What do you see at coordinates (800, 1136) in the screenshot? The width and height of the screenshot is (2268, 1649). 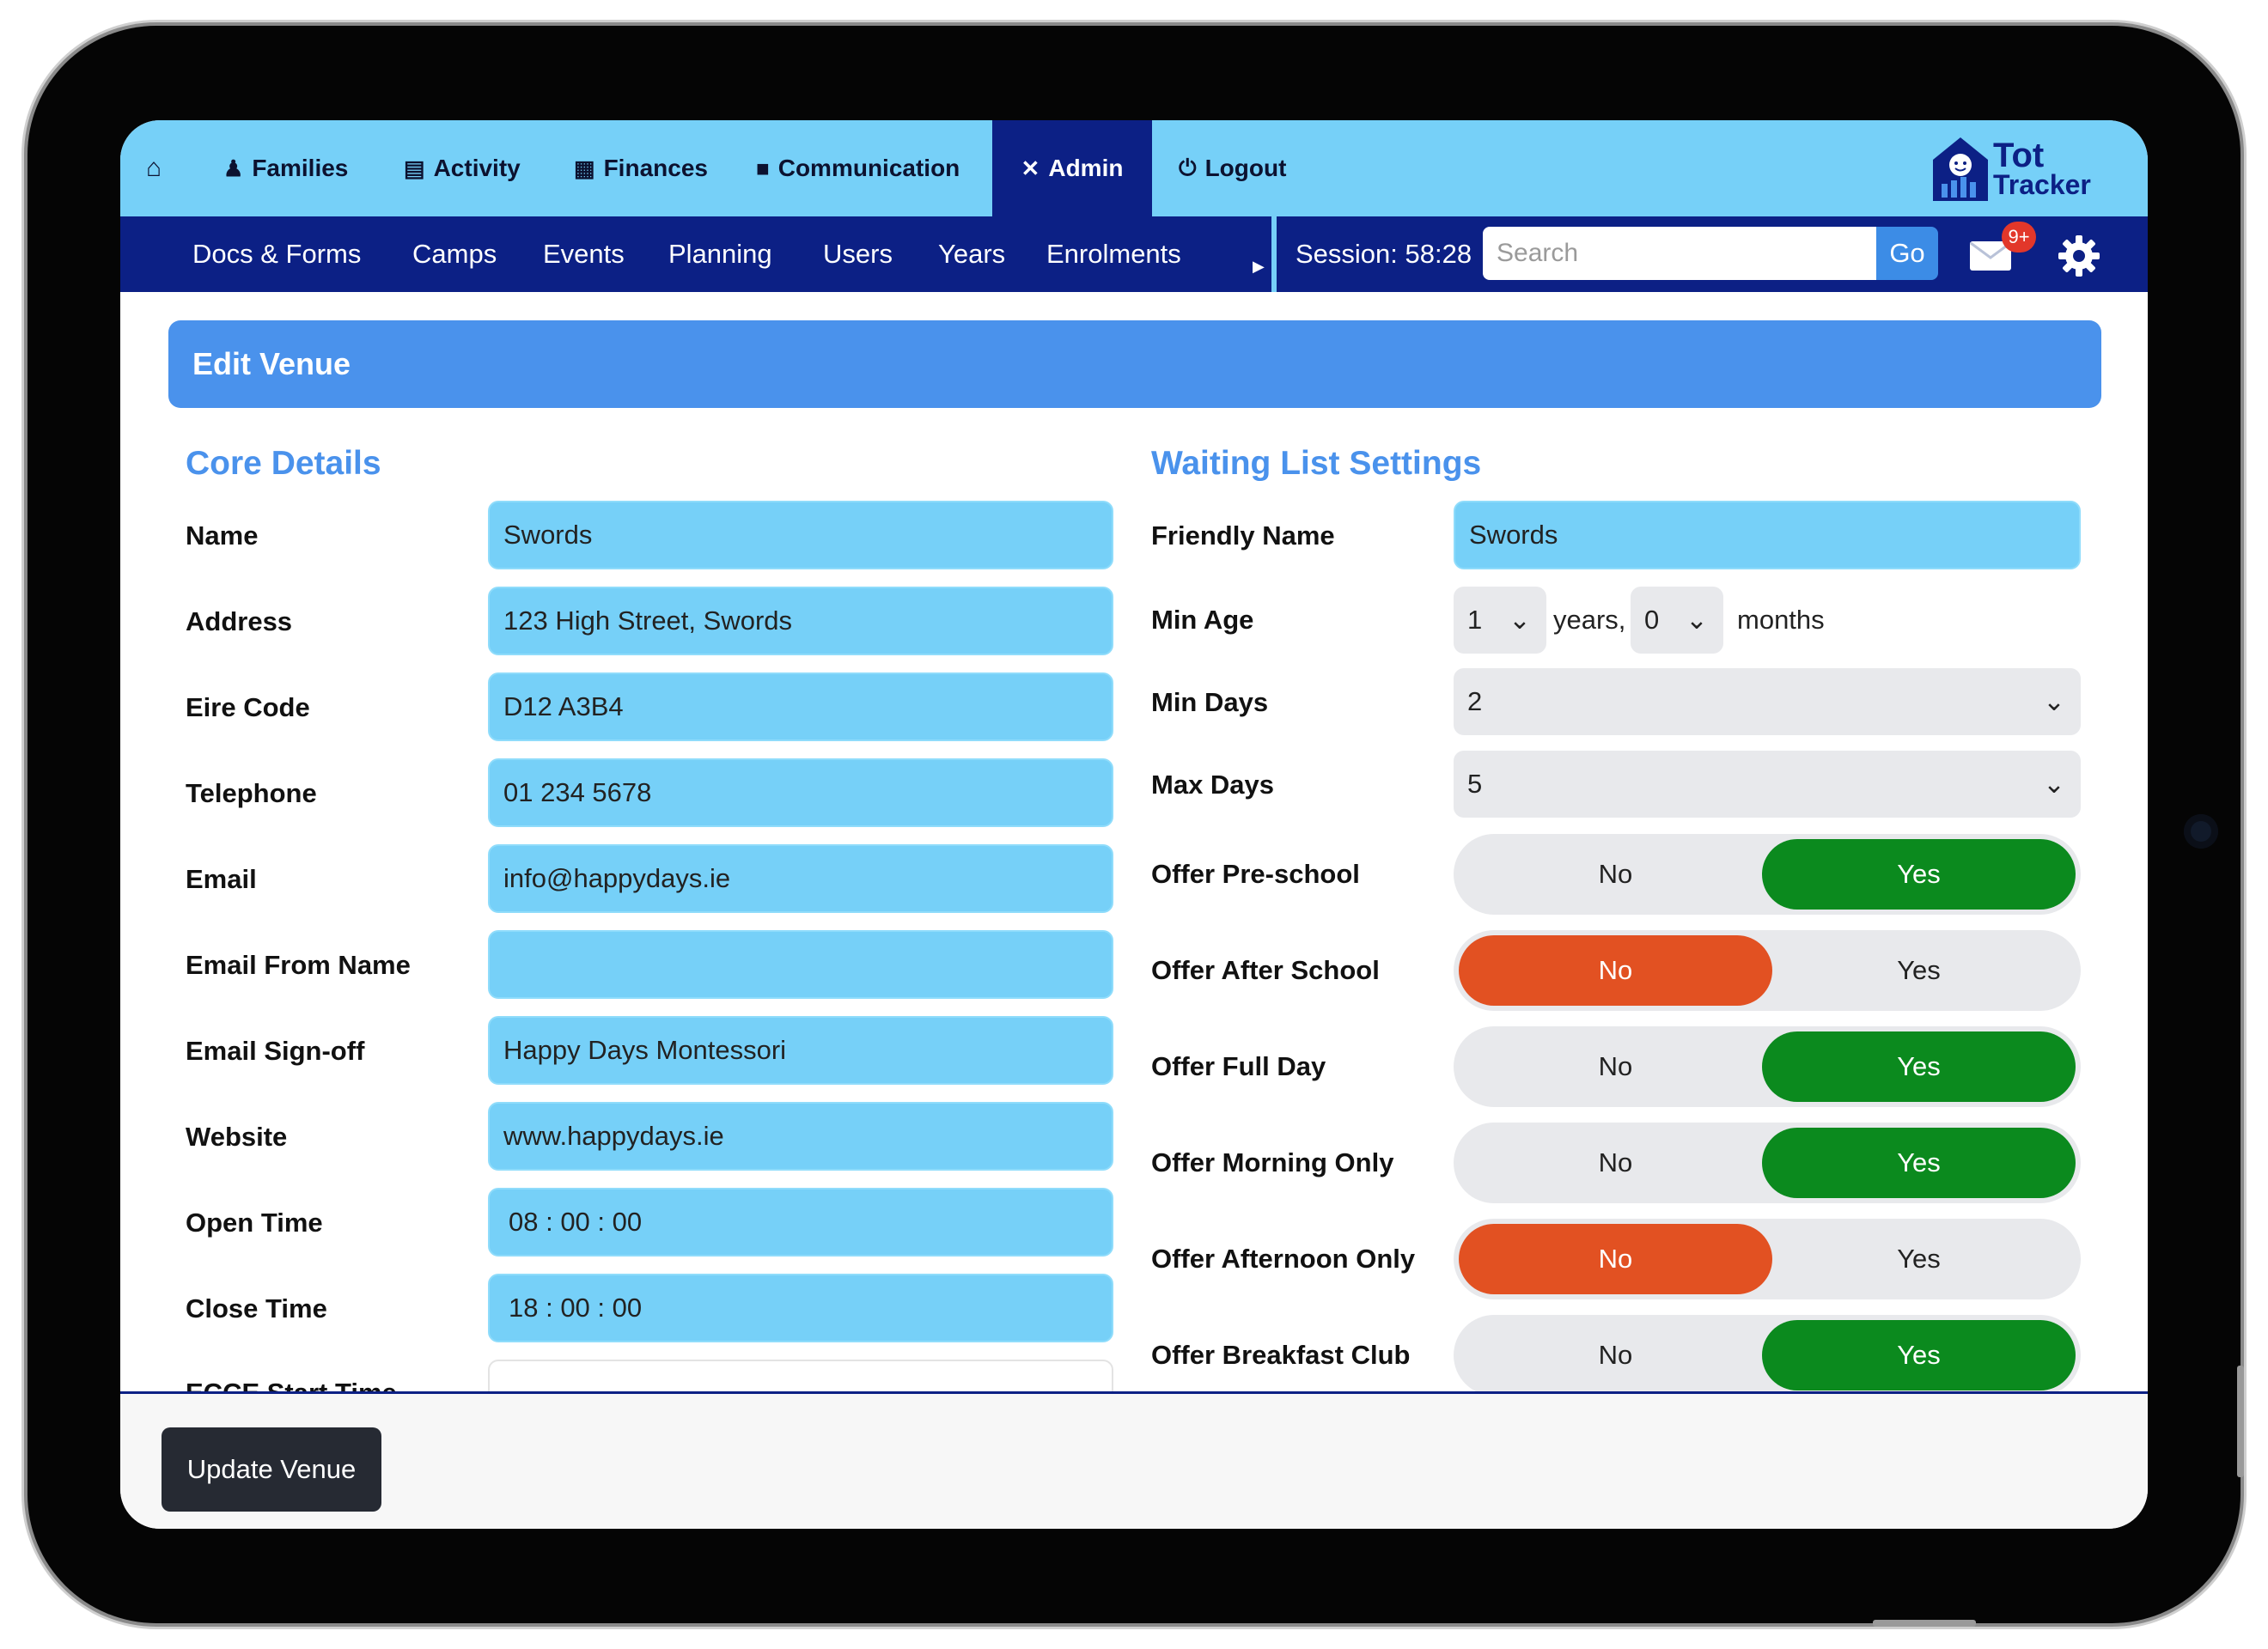 I see `website-field: www.happydays.ie` at bounding box center [800, 1136].